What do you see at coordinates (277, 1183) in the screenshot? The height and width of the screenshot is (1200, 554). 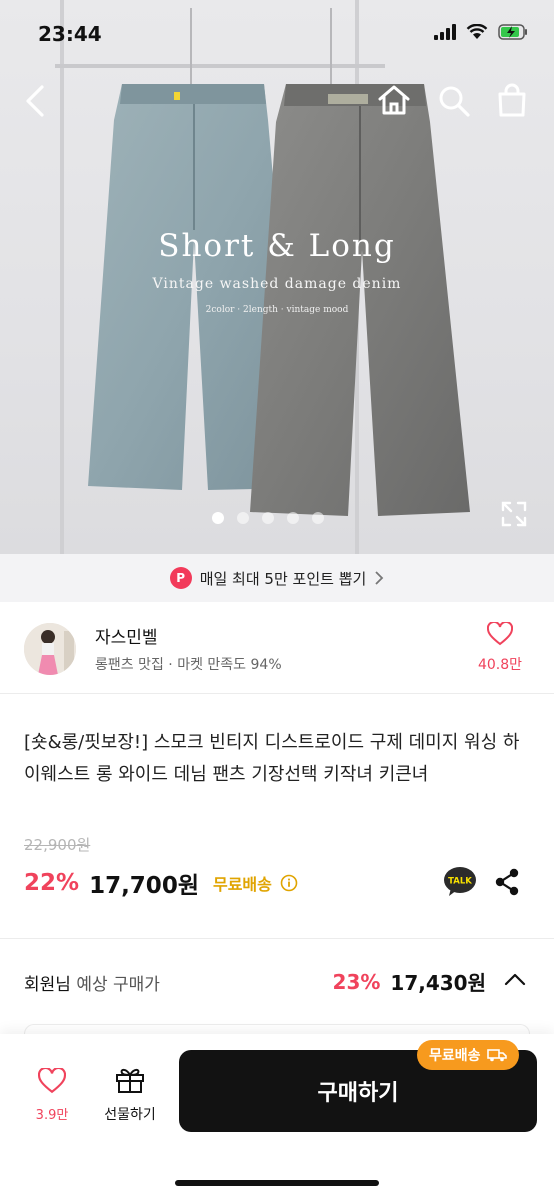 I see `home-indicator` at bounding box center [277, 1183].